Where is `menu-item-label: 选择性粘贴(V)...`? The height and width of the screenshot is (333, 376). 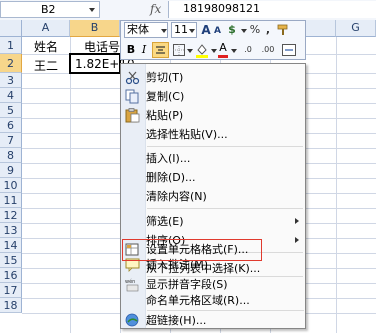
menu-item-label: 选择性粘贴(V)... is located at coordinates (187, 134).